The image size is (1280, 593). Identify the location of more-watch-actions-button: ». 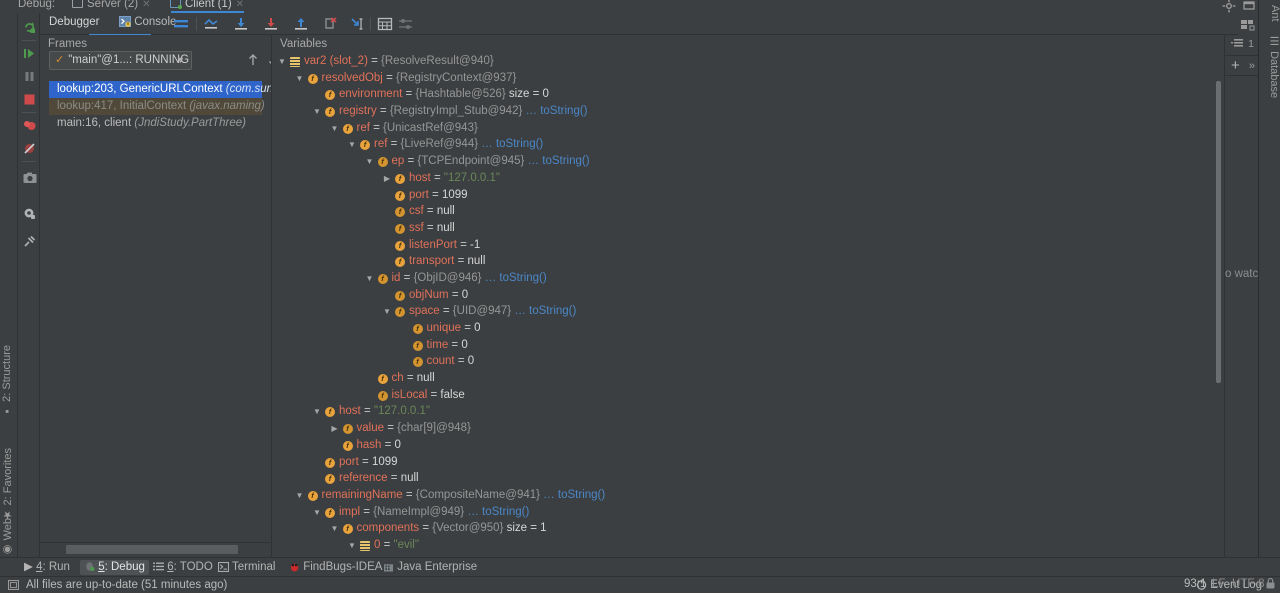
(1252, 66).